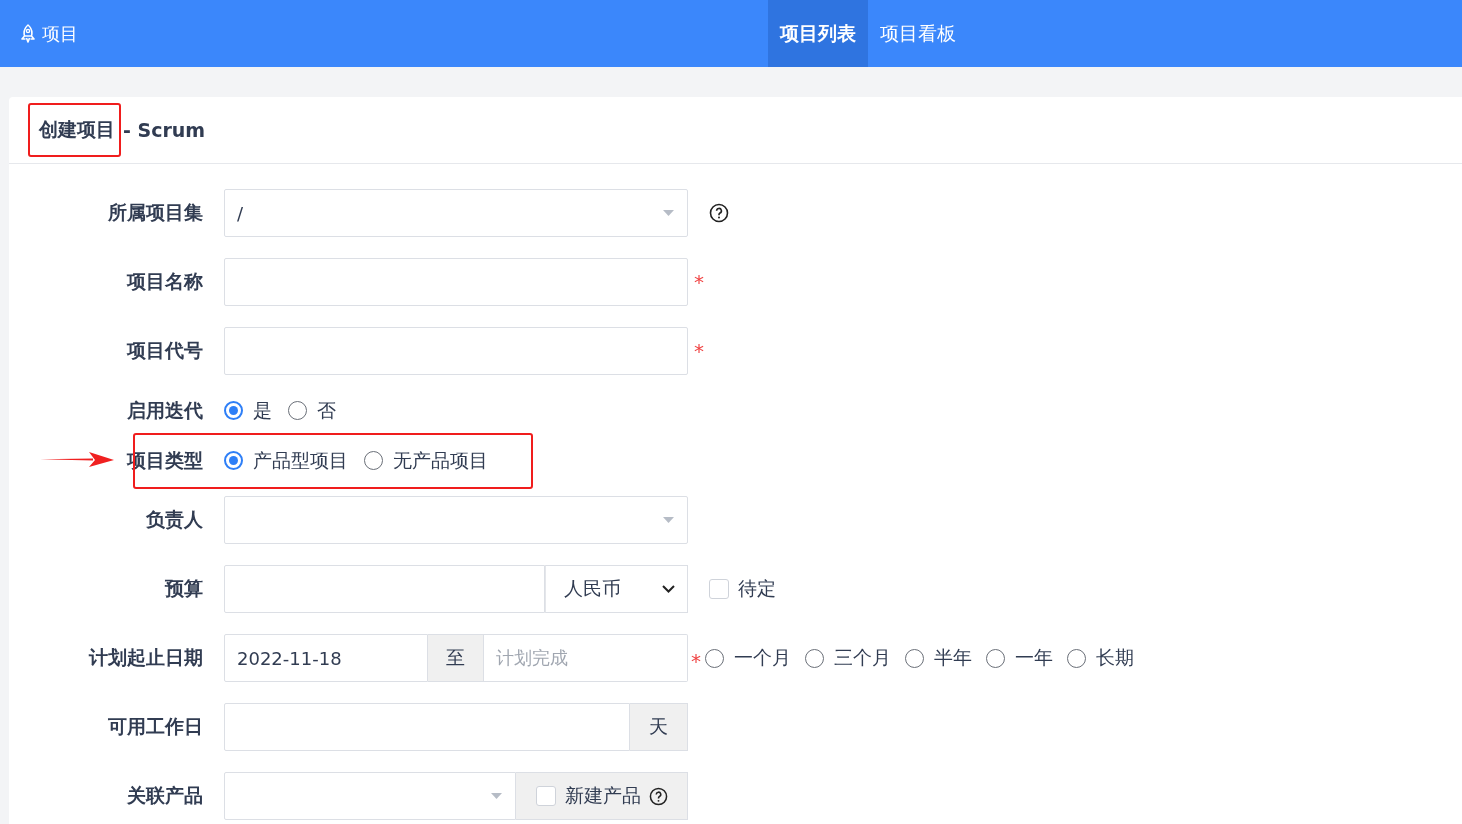 The width and height of the screenshot is (1462, 824). Describe the element at coordinates (312, 410) in the screenshot. I see `radio-option: 否` at that location.